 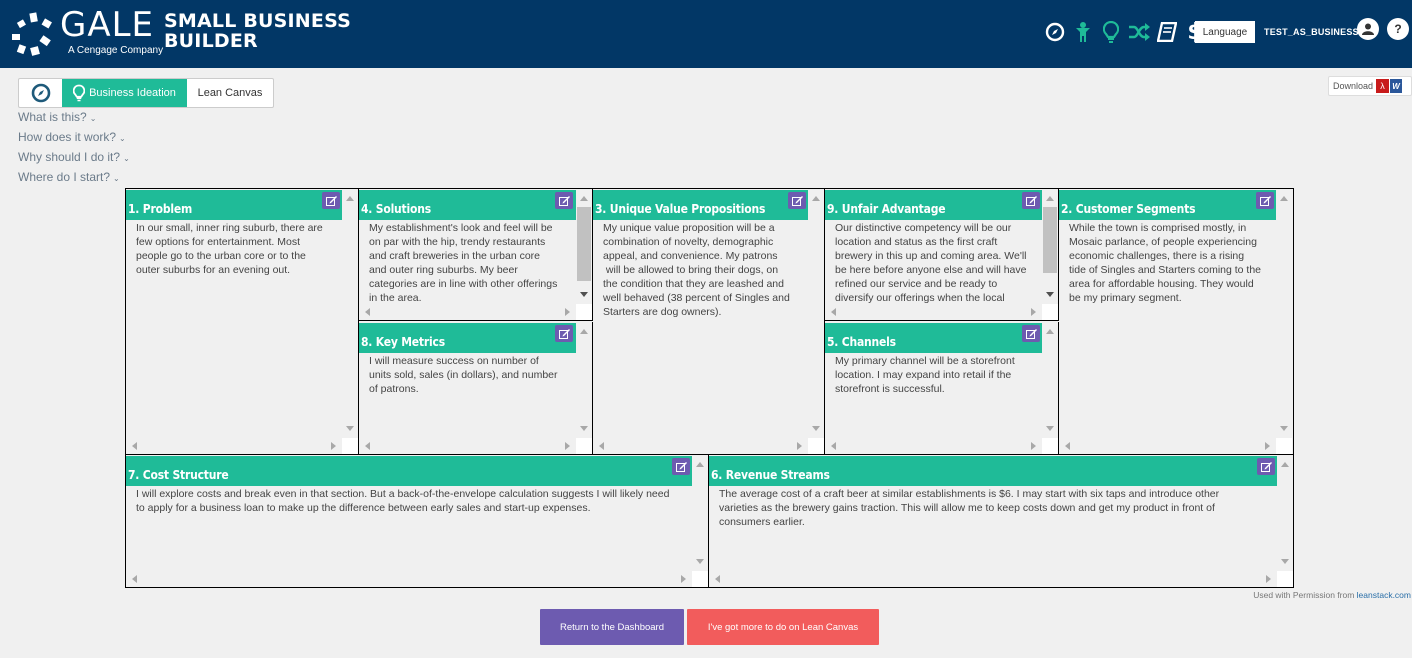 I want to click on user-icon, so click(x=1368, y=29).